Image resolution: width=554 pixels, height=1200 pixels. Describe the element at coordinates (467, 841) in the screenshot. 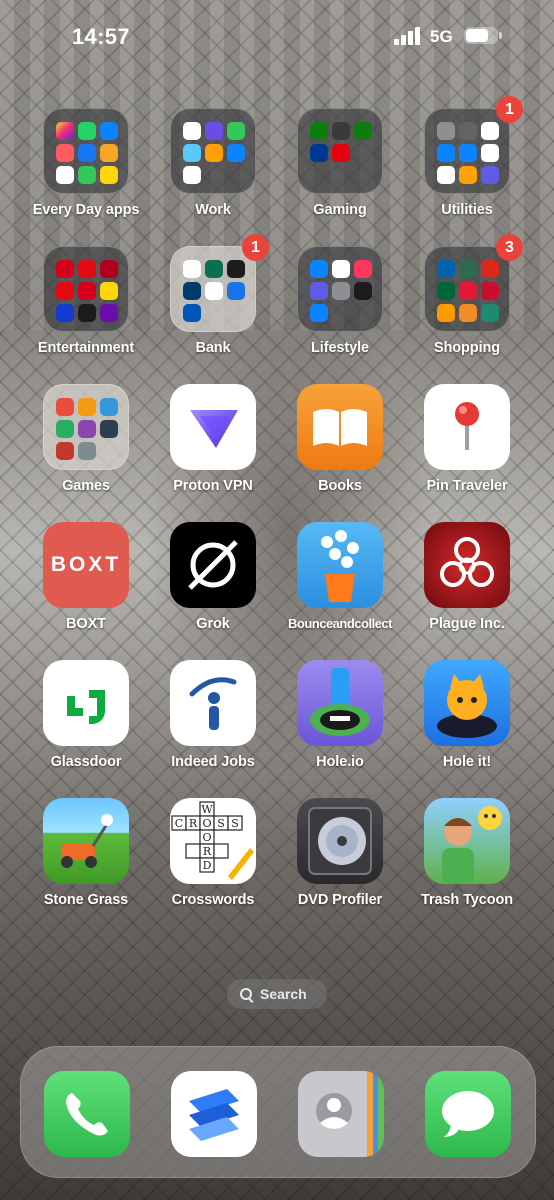

I see `character-game-icon` at that location.